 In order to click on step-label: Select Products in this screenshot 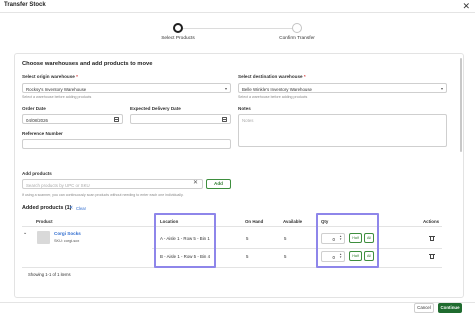, I will do `click(178, 38)`.